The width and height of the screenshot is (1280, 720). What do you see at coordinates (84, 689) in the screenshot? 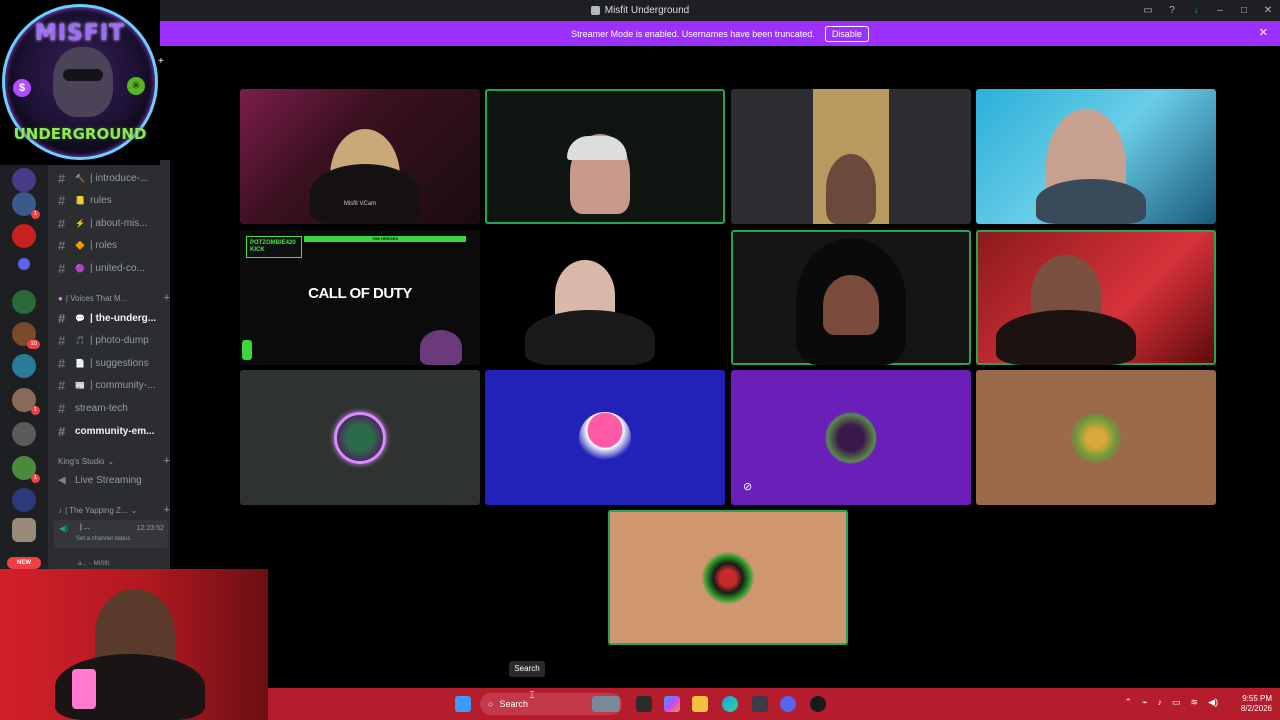
I see `bottle-shape` at bounding box center [84, 689].